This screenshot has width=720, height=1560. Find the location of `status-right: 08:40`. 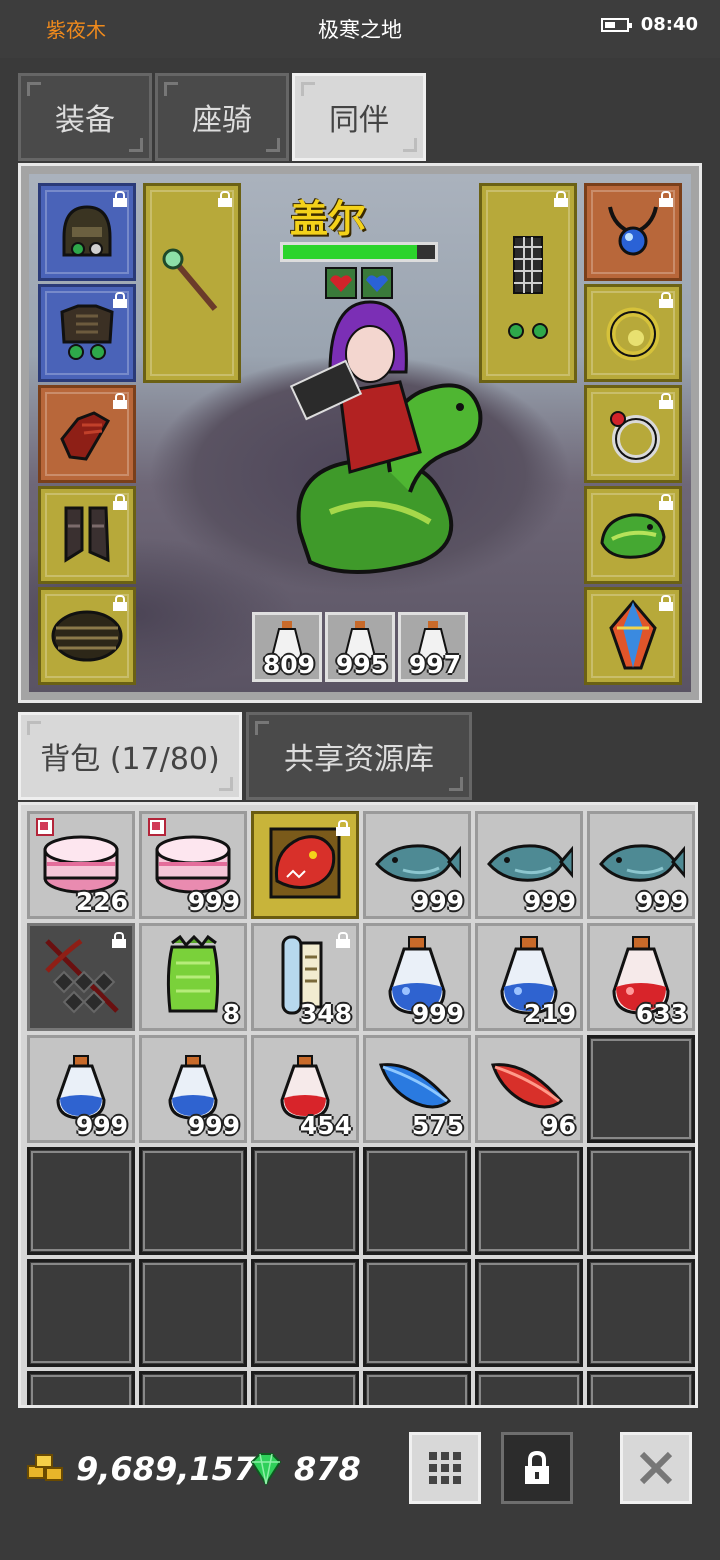

status-right: 08:40 is located at coordinates (649, 24).